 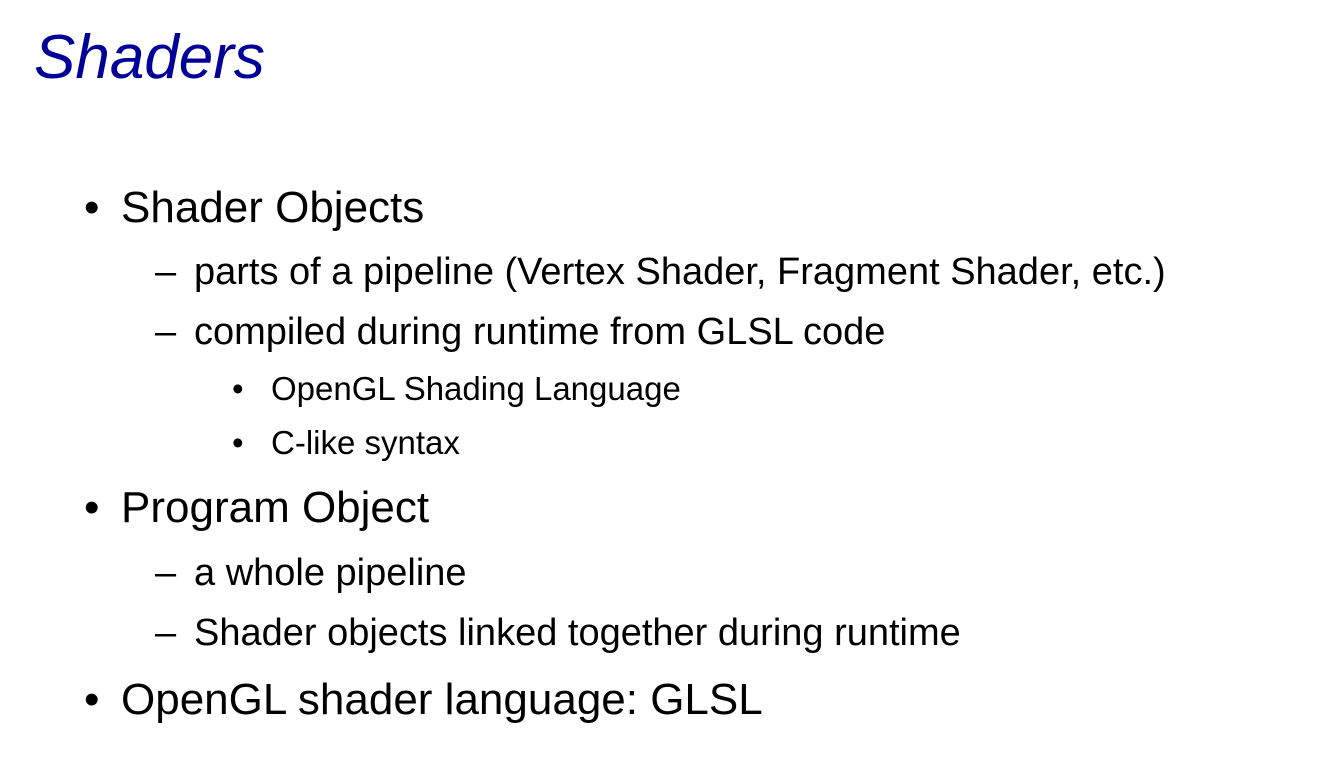 What do you see at coordinates (275, 507) in the screenshot?
I see `bullet-text: Program Object` at bounding box center [275, 507].